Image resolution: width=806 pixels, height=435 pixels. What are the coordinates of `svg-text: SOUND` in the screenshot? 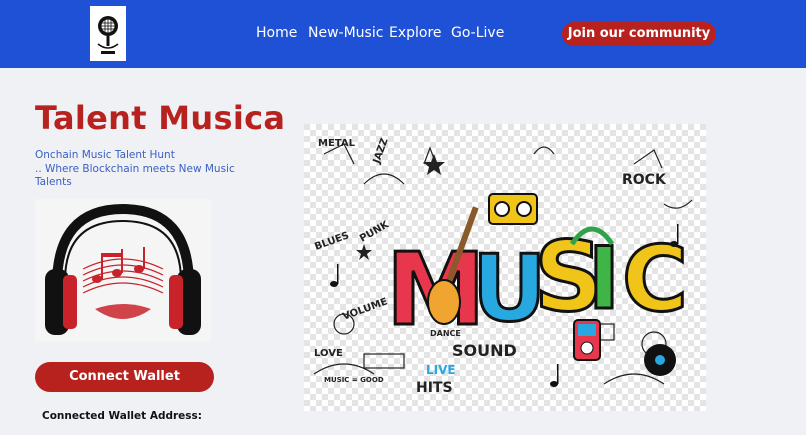 It's located at (484, 350).